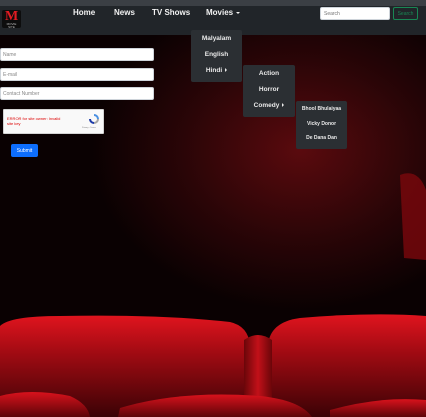 The width and height of the screenshot is (426, 417). What do you see at coordinates (77, 54) in the screenshot?
I see `name-field` at bounding box center [77, 54].